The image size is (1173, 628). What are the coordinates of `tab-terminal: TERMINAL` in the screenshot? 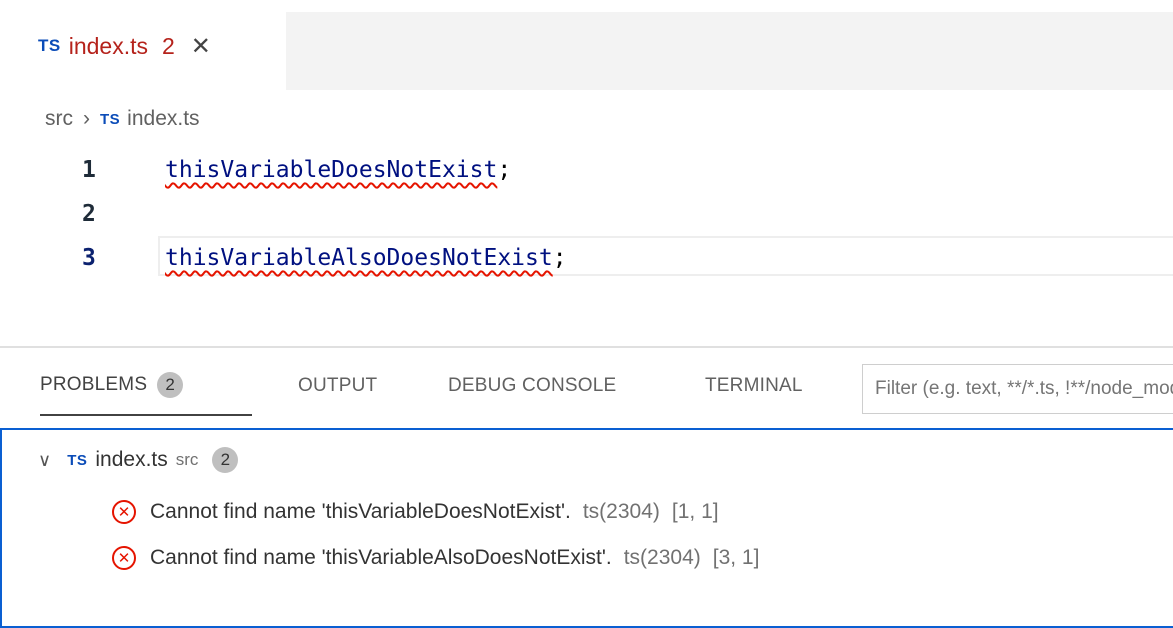 It's located at (754, 386).